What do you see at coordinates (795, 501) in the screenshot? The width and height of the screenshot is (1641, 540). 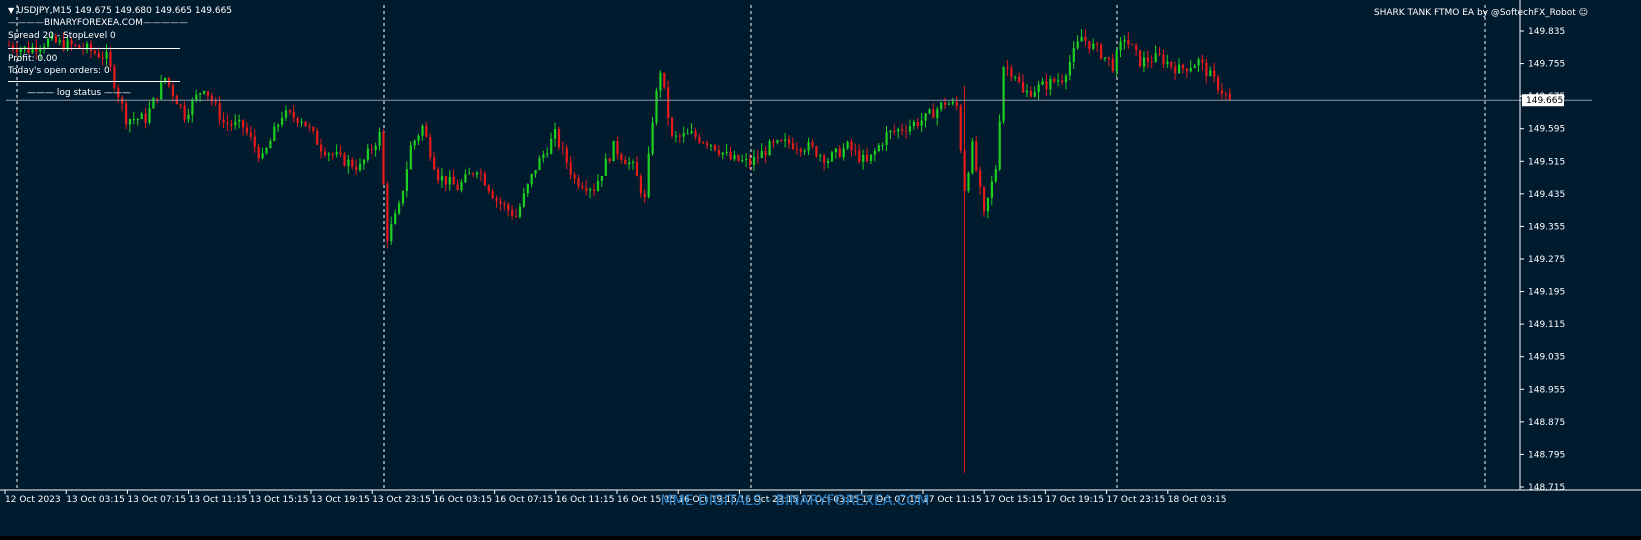 I see `watermark-text: MME DIGITALS - BINARYFOREXEA.COM` at bounding box center [795, 501].